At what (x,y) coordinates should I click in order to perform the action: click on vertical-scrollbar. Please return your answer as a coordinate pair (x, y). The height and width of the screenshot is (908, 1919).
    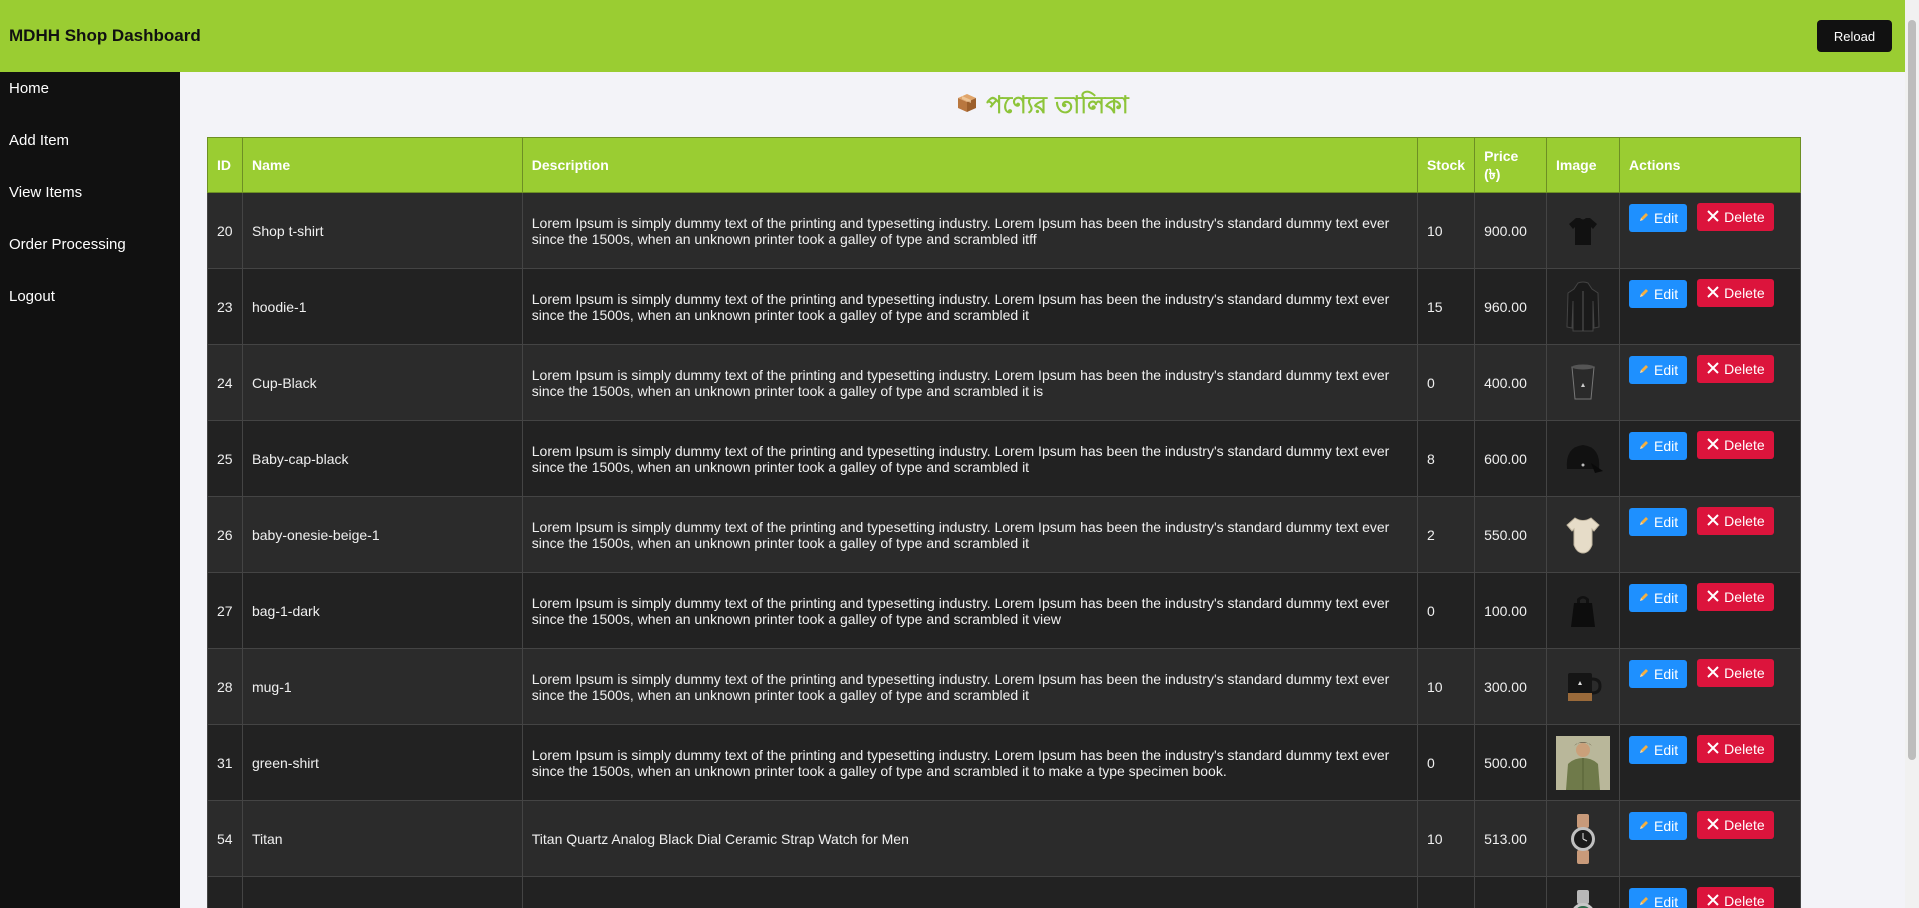
    Looking at the image, I should click on (1912, 454).